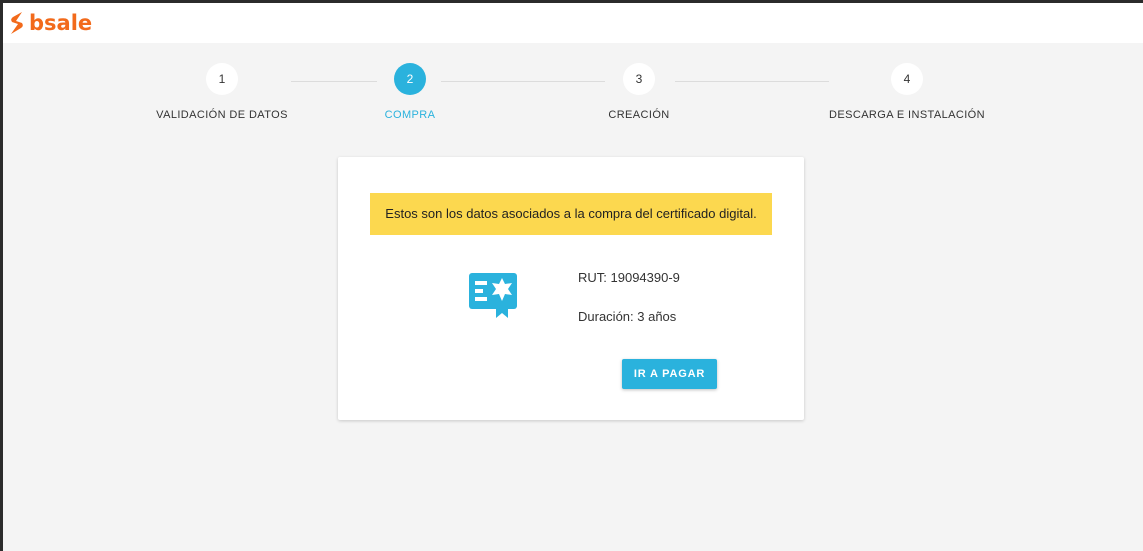 The width and height of the screenshot is (1143, 551). Describe the element at coordinates (669, 374) in the screenshot. I see `go-to-pay-button: IR A PAGAR` at that location.